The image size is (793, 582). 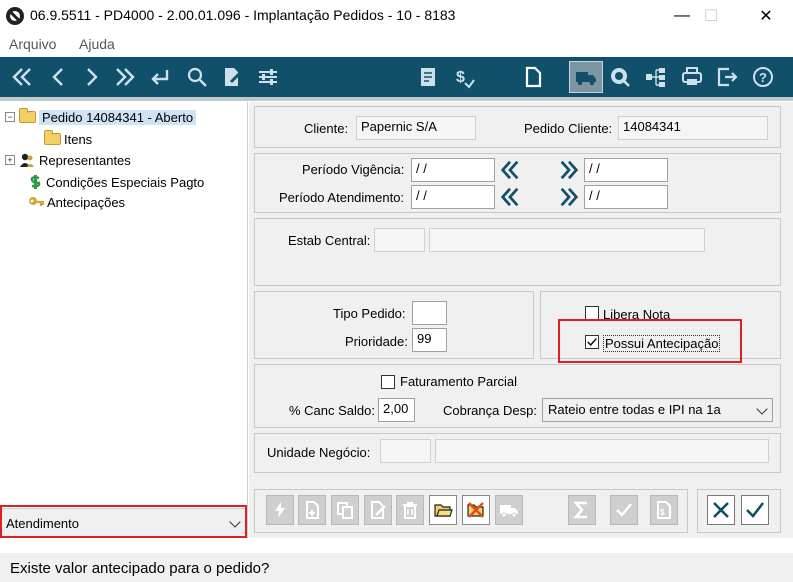 I want to click on tree-icon, so click(x=656, y=77).